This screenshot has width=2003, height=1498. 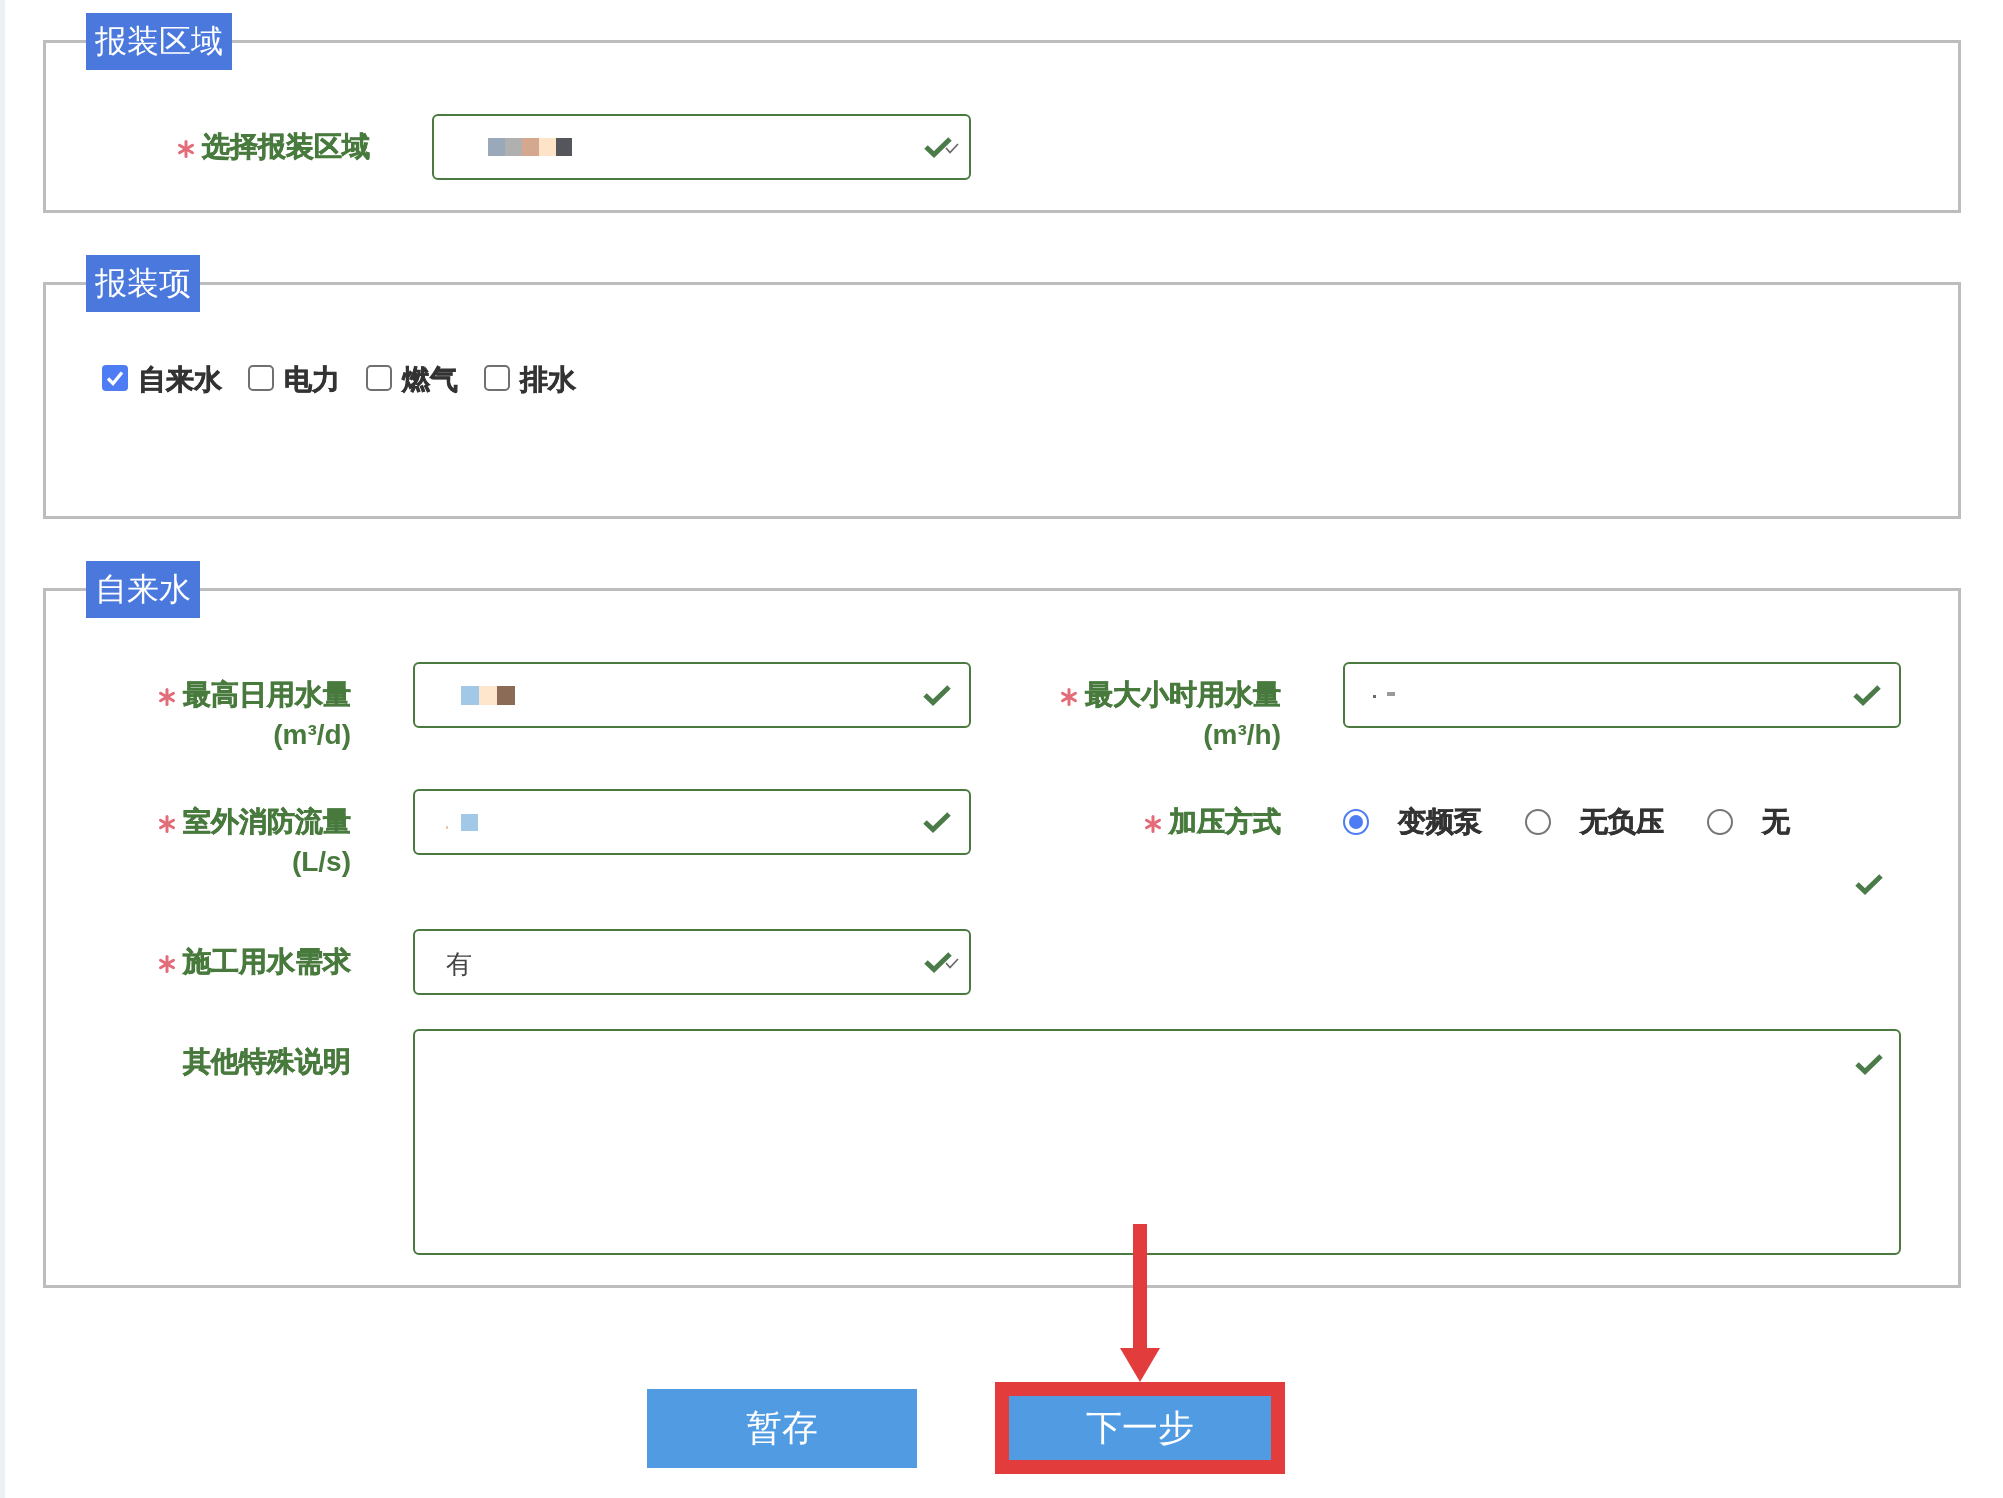 I want to click on textarea-field, so click(x=1157, y=1142).